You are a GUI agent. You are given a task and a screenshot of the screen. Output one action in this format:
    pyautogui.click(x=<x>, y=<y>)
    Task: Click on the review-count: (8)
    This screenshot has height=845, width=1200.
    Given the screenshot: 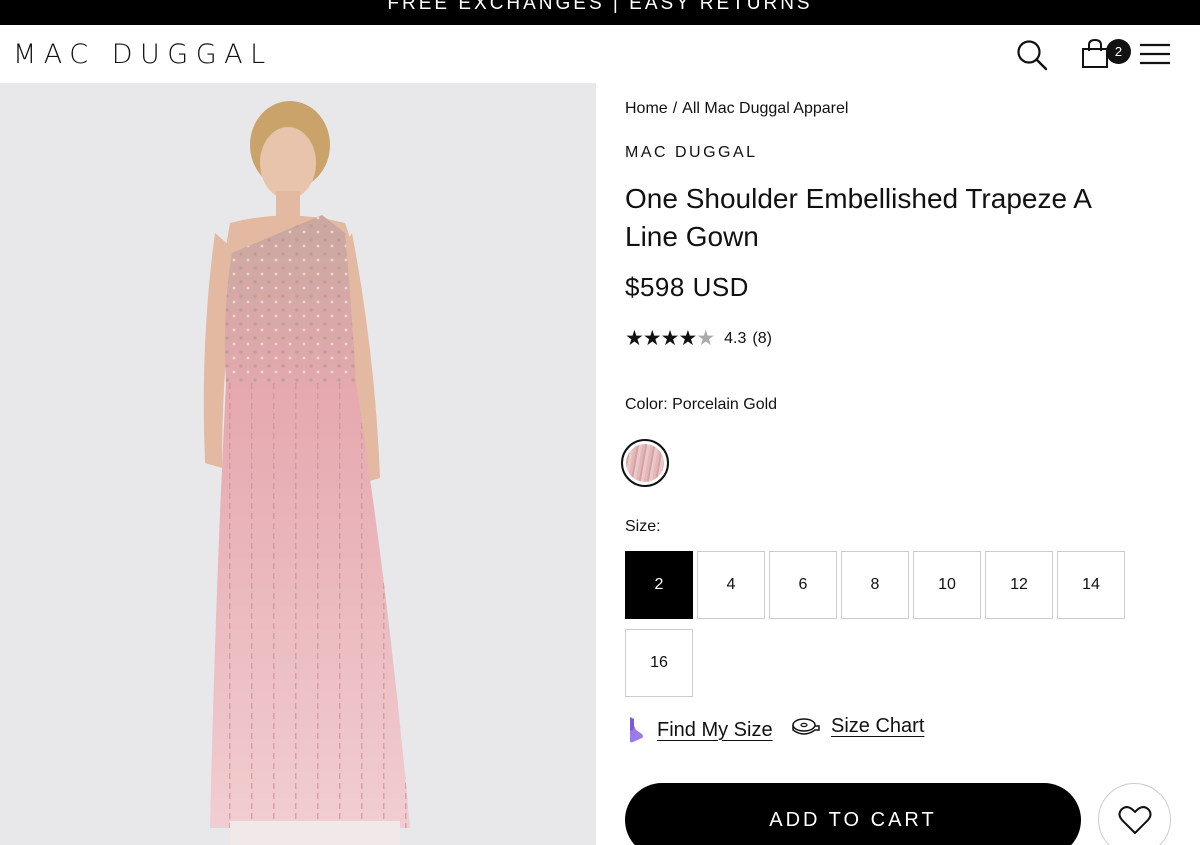 What is the action you would take?
    pyautogui.click(x=762, y=339)
    